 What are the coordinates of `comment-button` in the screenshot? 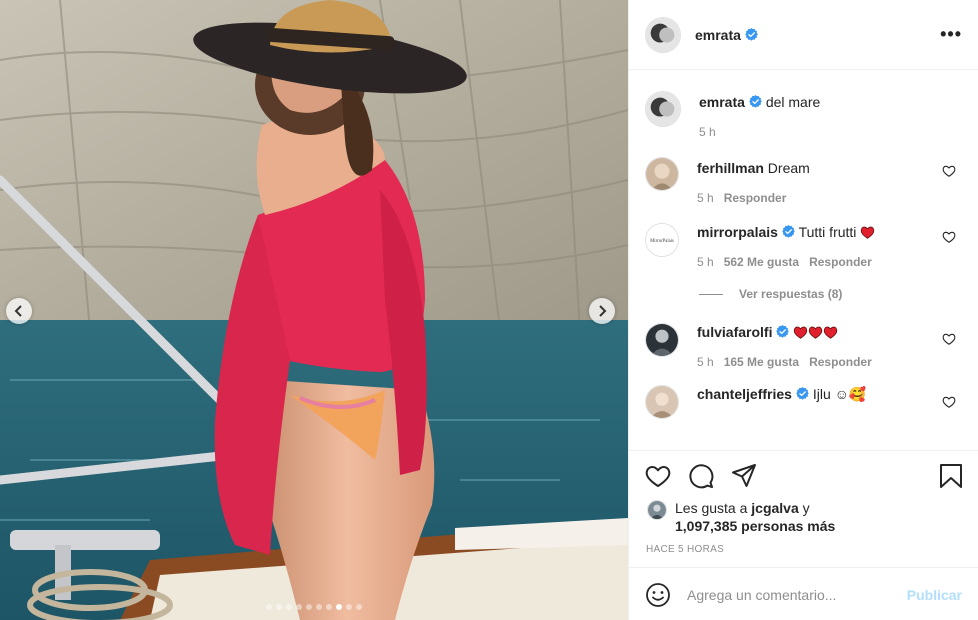 It's located at (701, 476).